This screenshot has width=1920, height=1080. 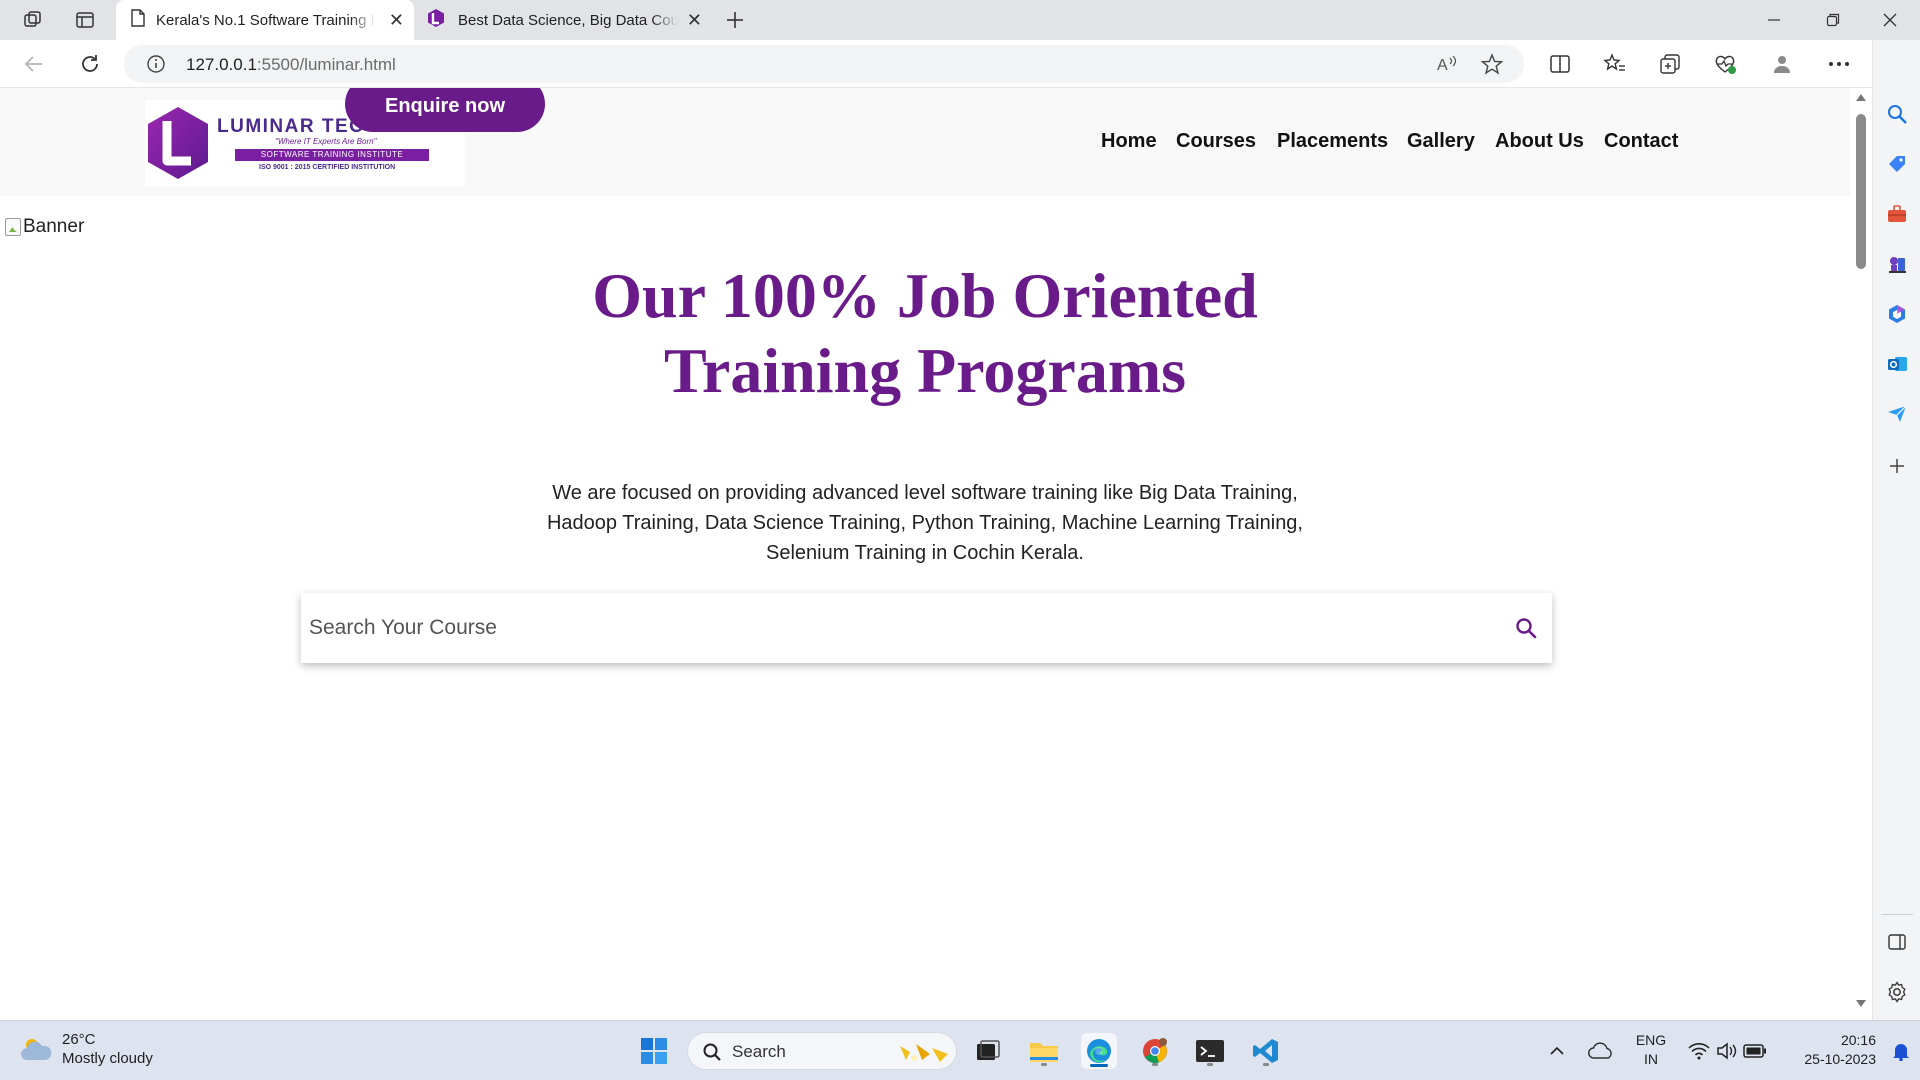 What do you see at coordinates (107, 1058) in the screenshot?
I see `weather-desc: Mostly cloudy` at bounding box center [107, 1058].